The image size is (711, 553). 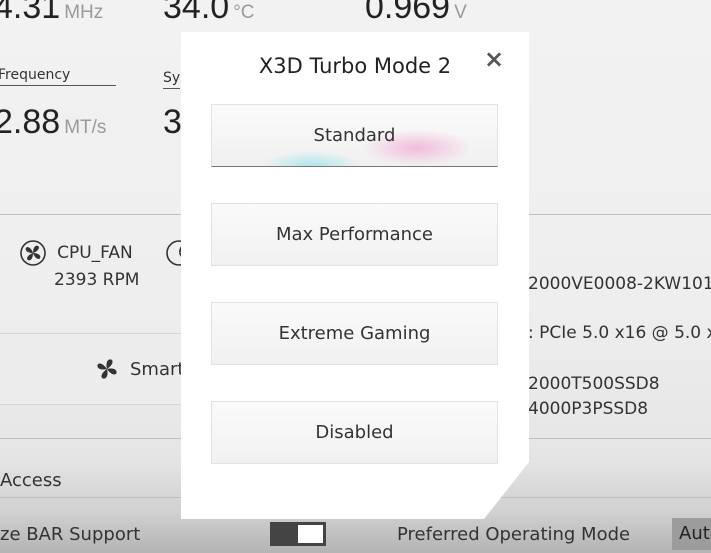 I want to click on memory-frequency-label-wrap: Frequency, so click(x=58, y=76).